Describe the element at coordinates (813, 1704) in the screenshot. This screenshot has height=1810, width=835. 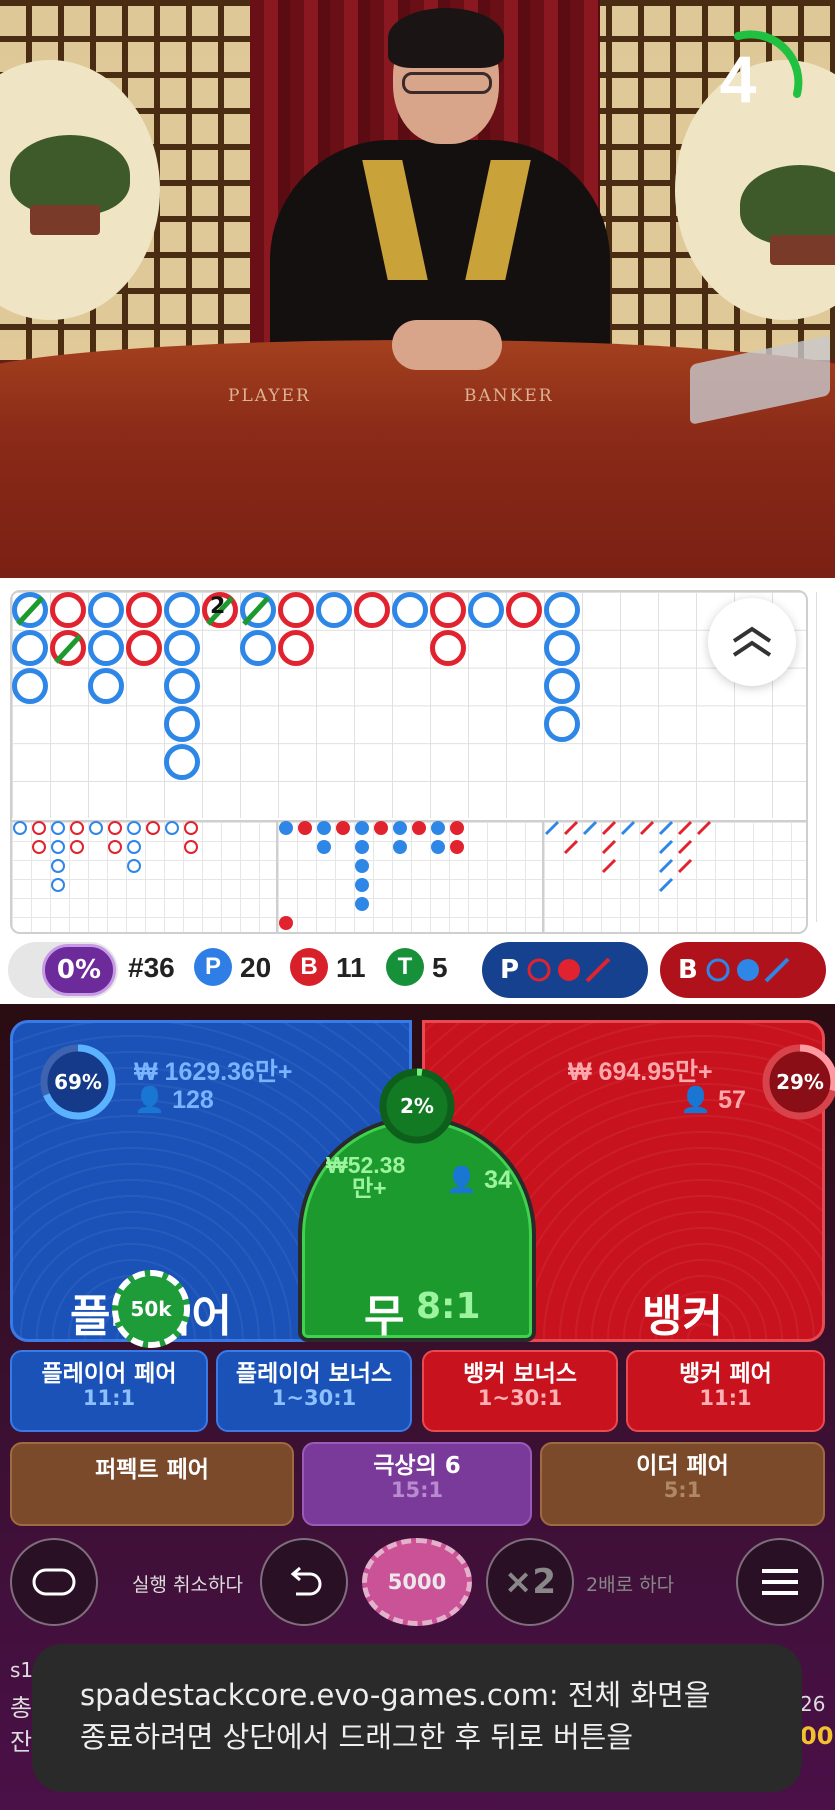
I see `footer-right-line1: 26` at that location.